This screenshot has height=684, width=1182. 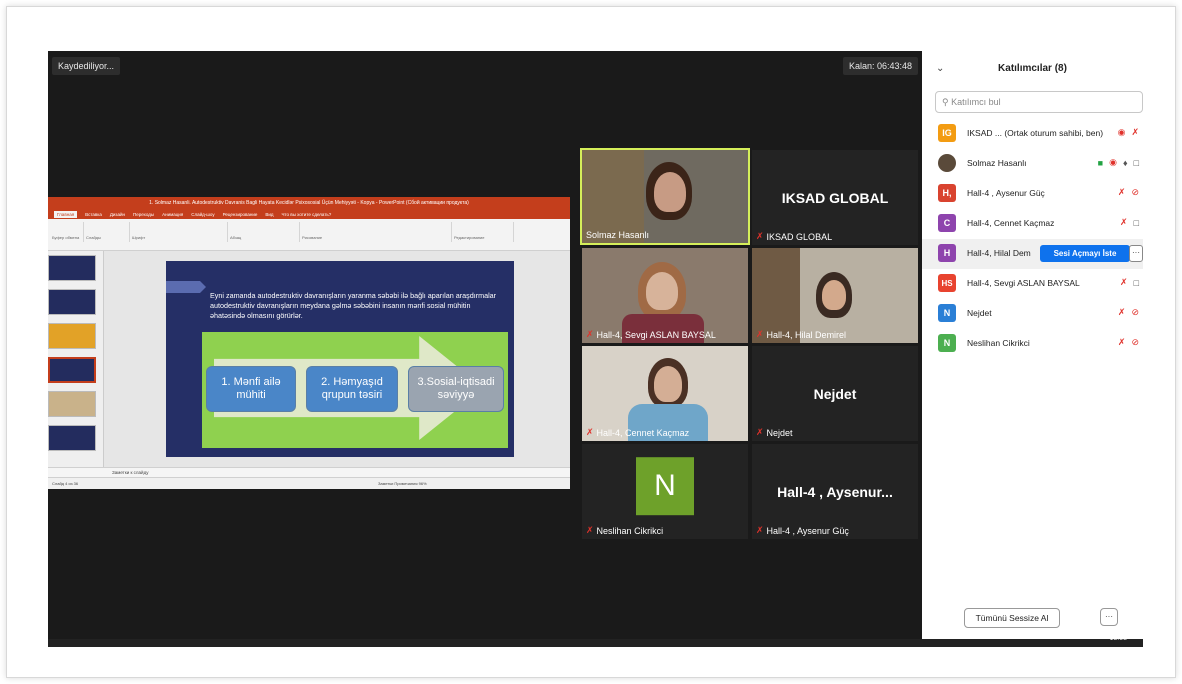 I want to click on ppt-tab: Главная, so click(x=66, y=214).